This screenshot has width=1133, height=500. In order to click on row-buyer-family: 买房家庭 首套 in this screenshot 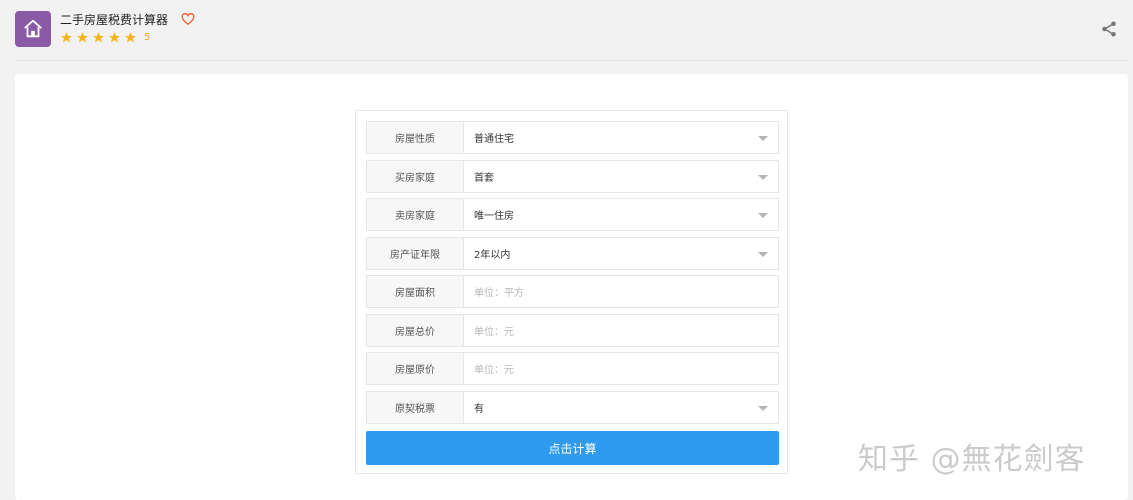, I will do `click(572, 176)`.